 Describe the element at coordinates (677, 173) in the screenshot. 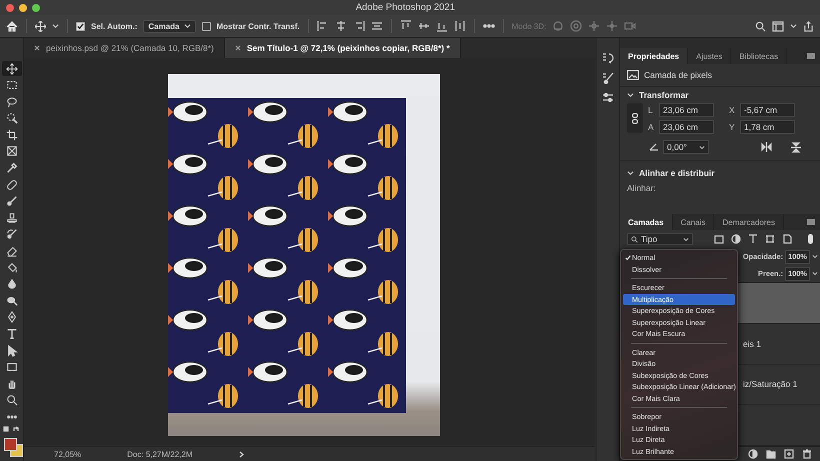

I see `section-title: Alinhar e distribuir` at that location.